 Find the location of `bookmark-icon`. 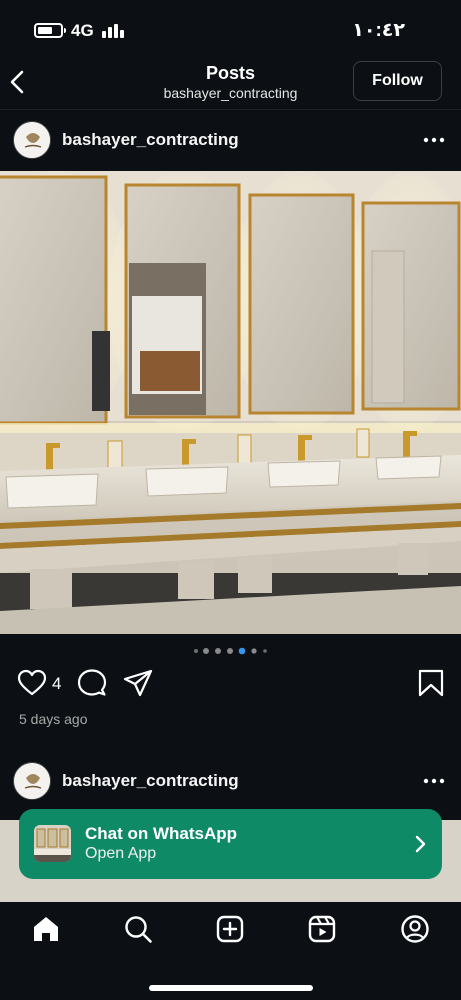

bookmark-icon is located at coordinates (431, 683).